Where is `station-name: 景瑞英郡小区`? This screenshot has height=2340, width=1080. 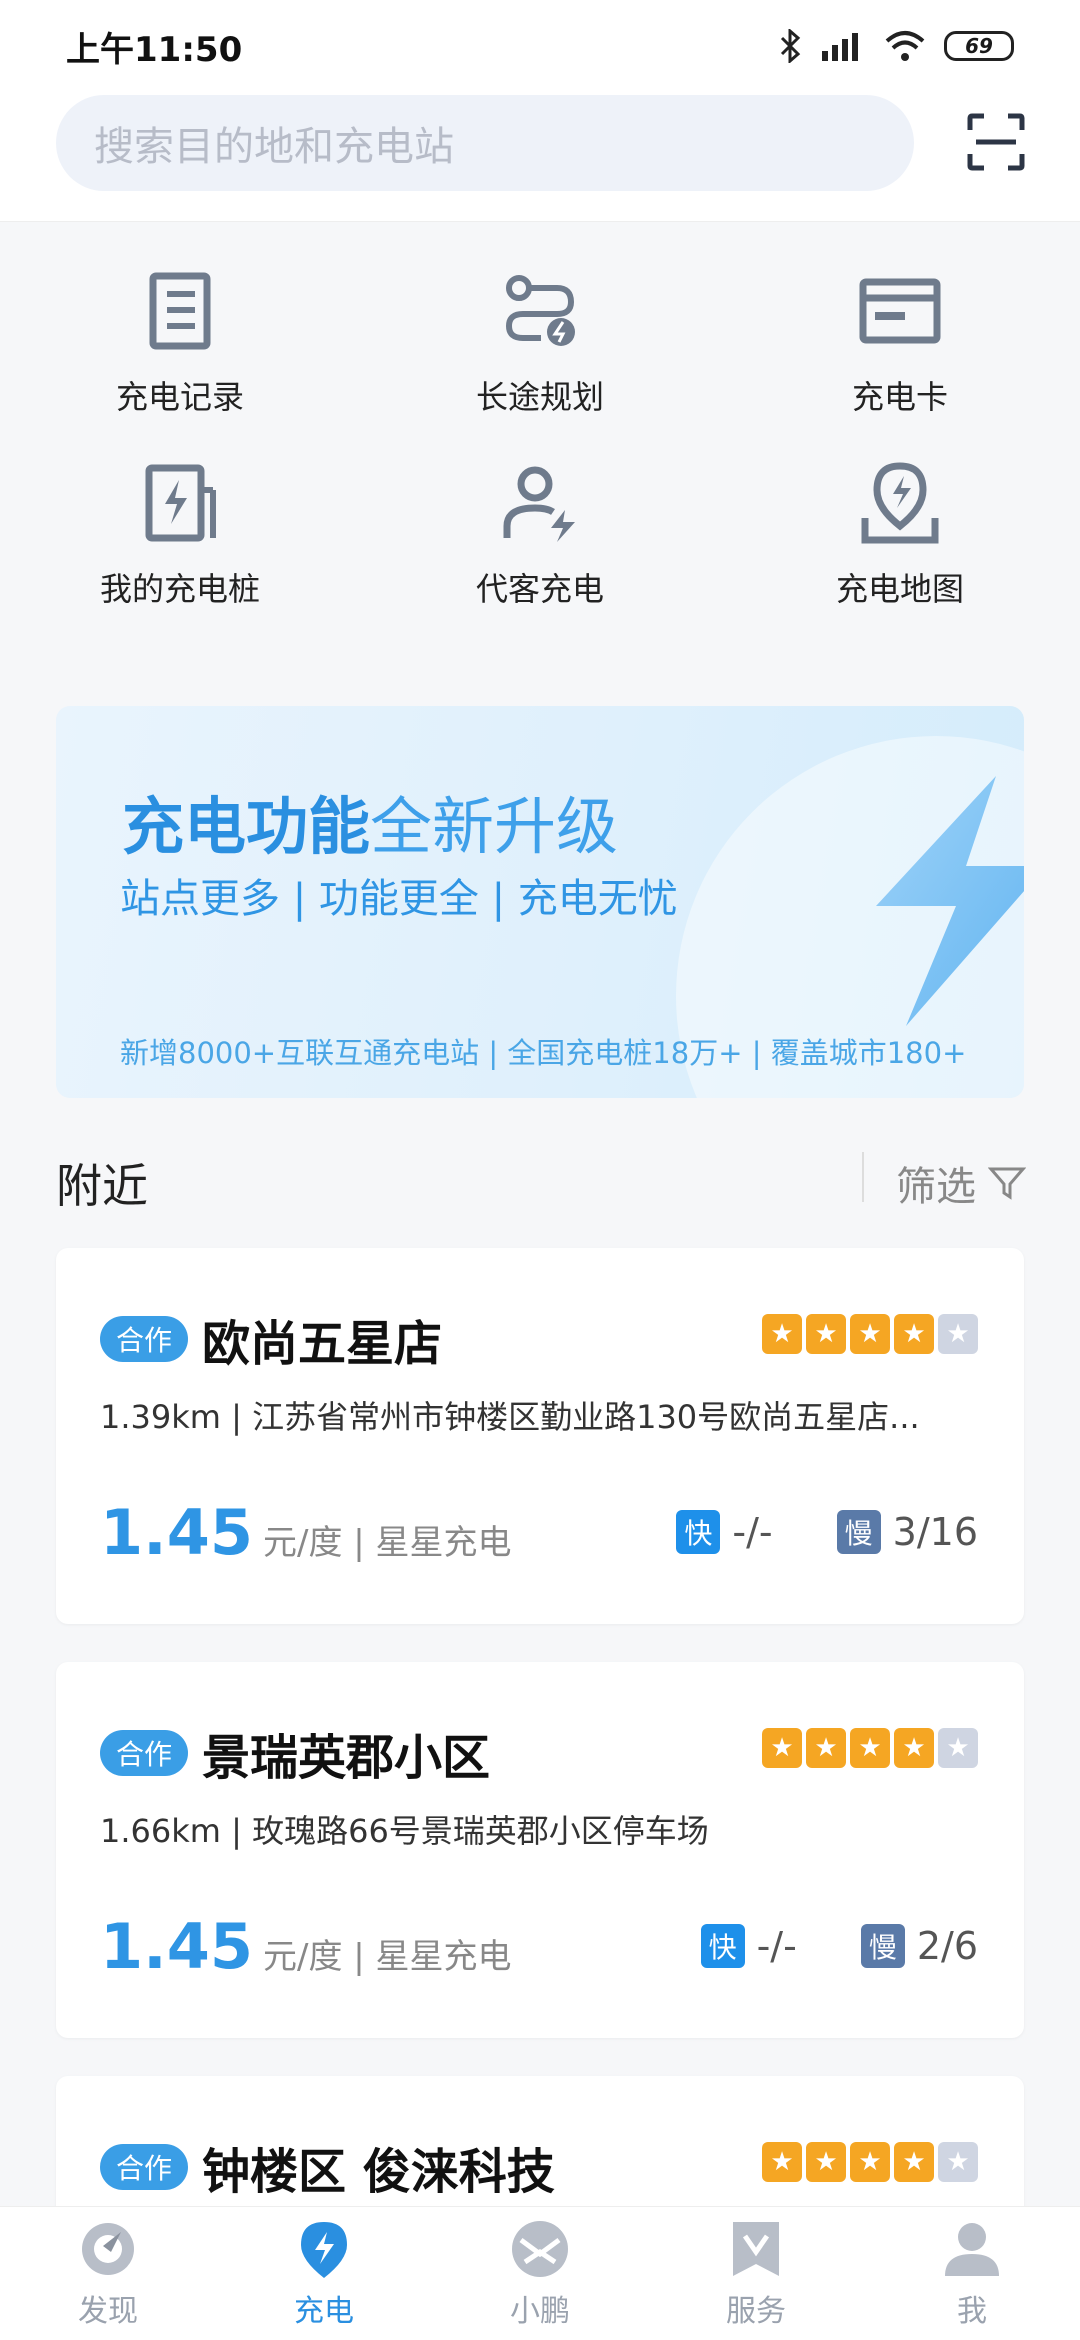 station-name: 景瑞英郡小区 is located at coordinates (346, 1758).